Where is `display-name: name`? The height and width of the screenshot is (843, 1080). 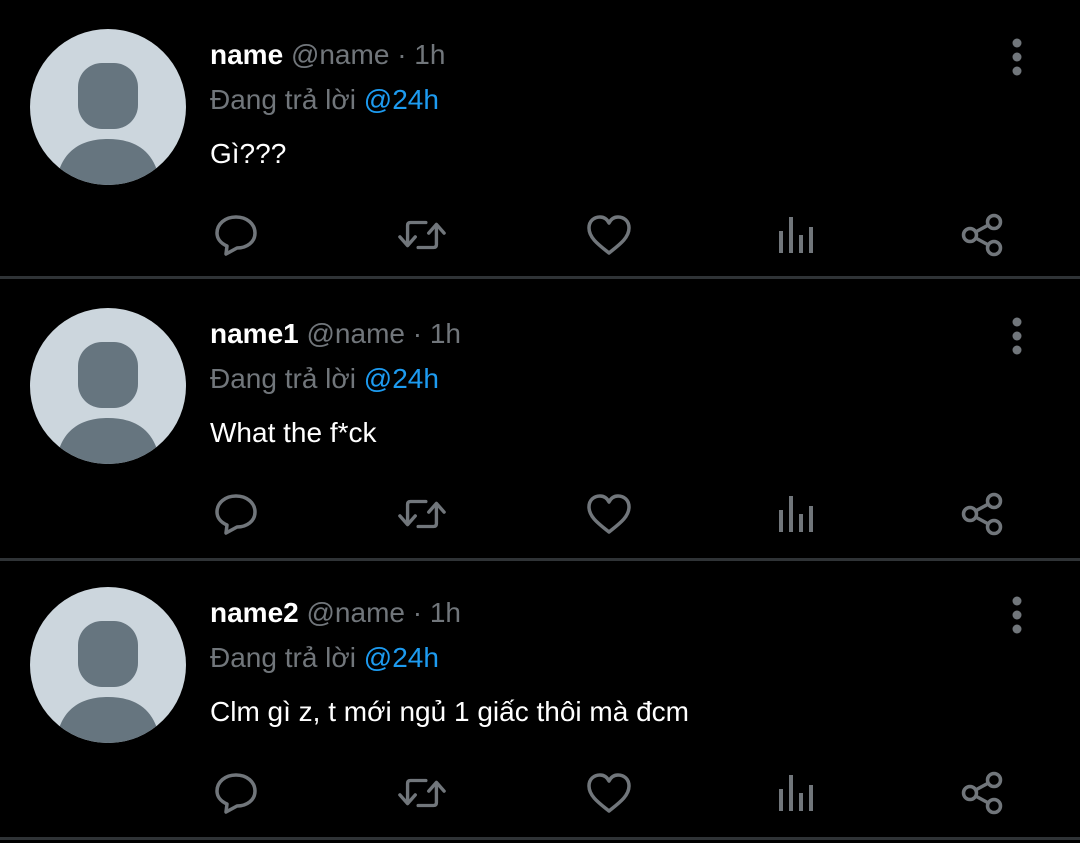 display-name: name is located at coordinates (246, 54).